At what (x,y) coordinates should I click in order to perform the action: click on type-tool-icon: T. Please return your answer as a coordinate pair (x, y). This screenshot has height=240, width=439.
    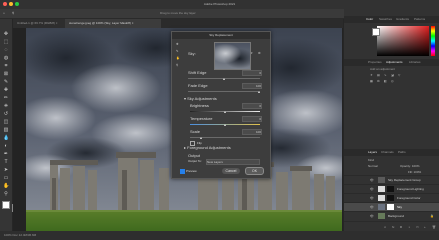
    Looking at the image, I should click on (6, 162).